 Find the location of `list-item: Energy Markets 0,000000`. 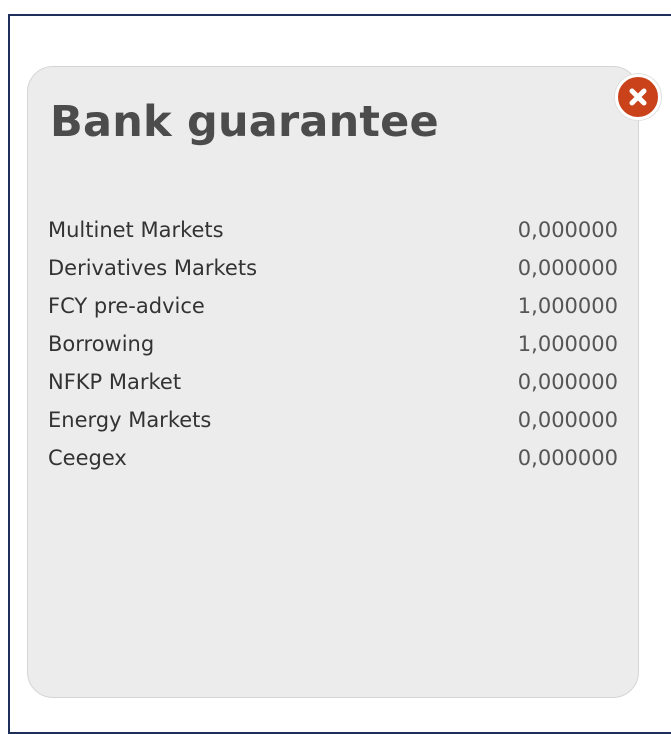

list-item: Energy Markets 0,000000 is located at coordinates (333, 420).